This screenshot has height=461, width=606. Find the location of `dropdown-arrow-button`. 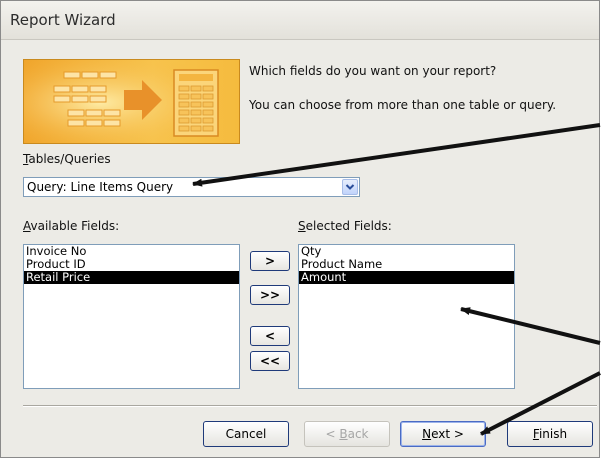

dropdown-arrow-button is located at coordinates (350, 187).